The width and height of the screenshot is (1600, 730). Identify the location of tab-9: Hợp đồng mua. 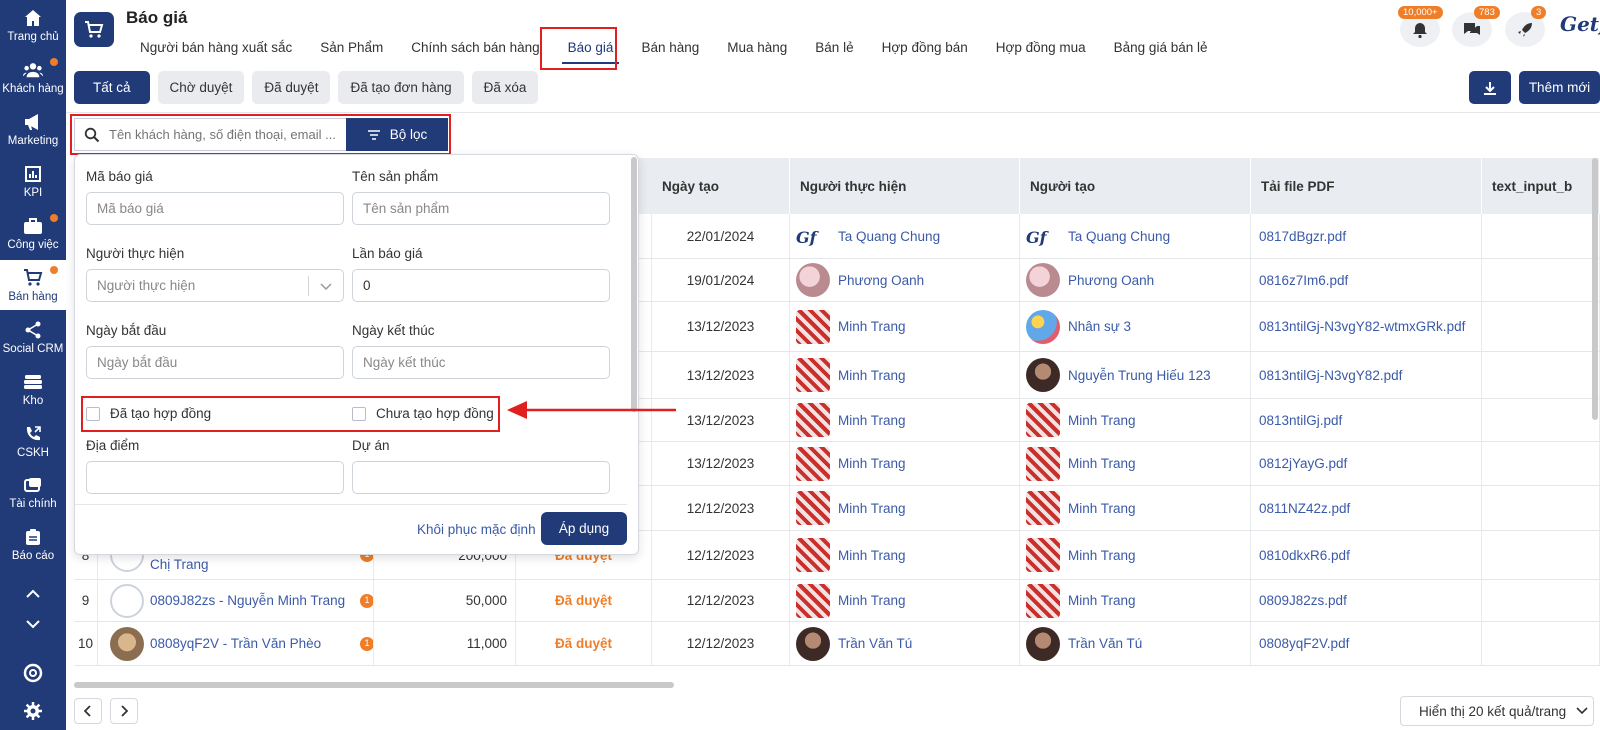
(1041, 51).